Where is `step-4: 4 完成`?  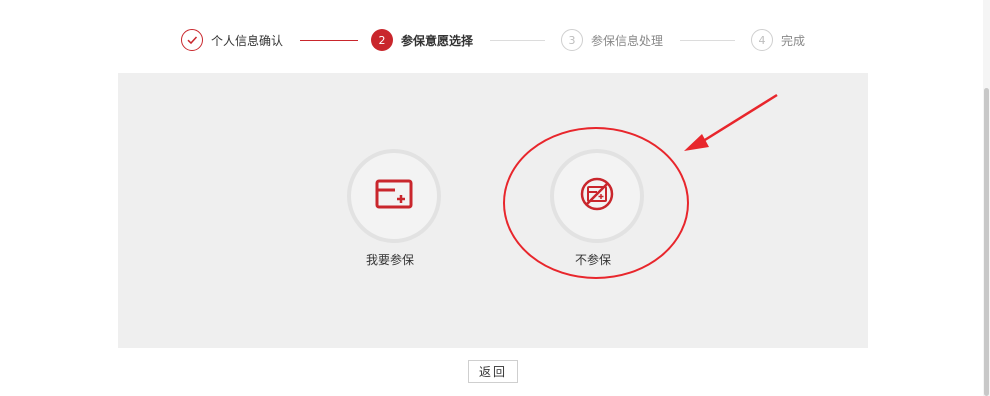
step-4: 4 完成 is located at coordinates (778, 40).